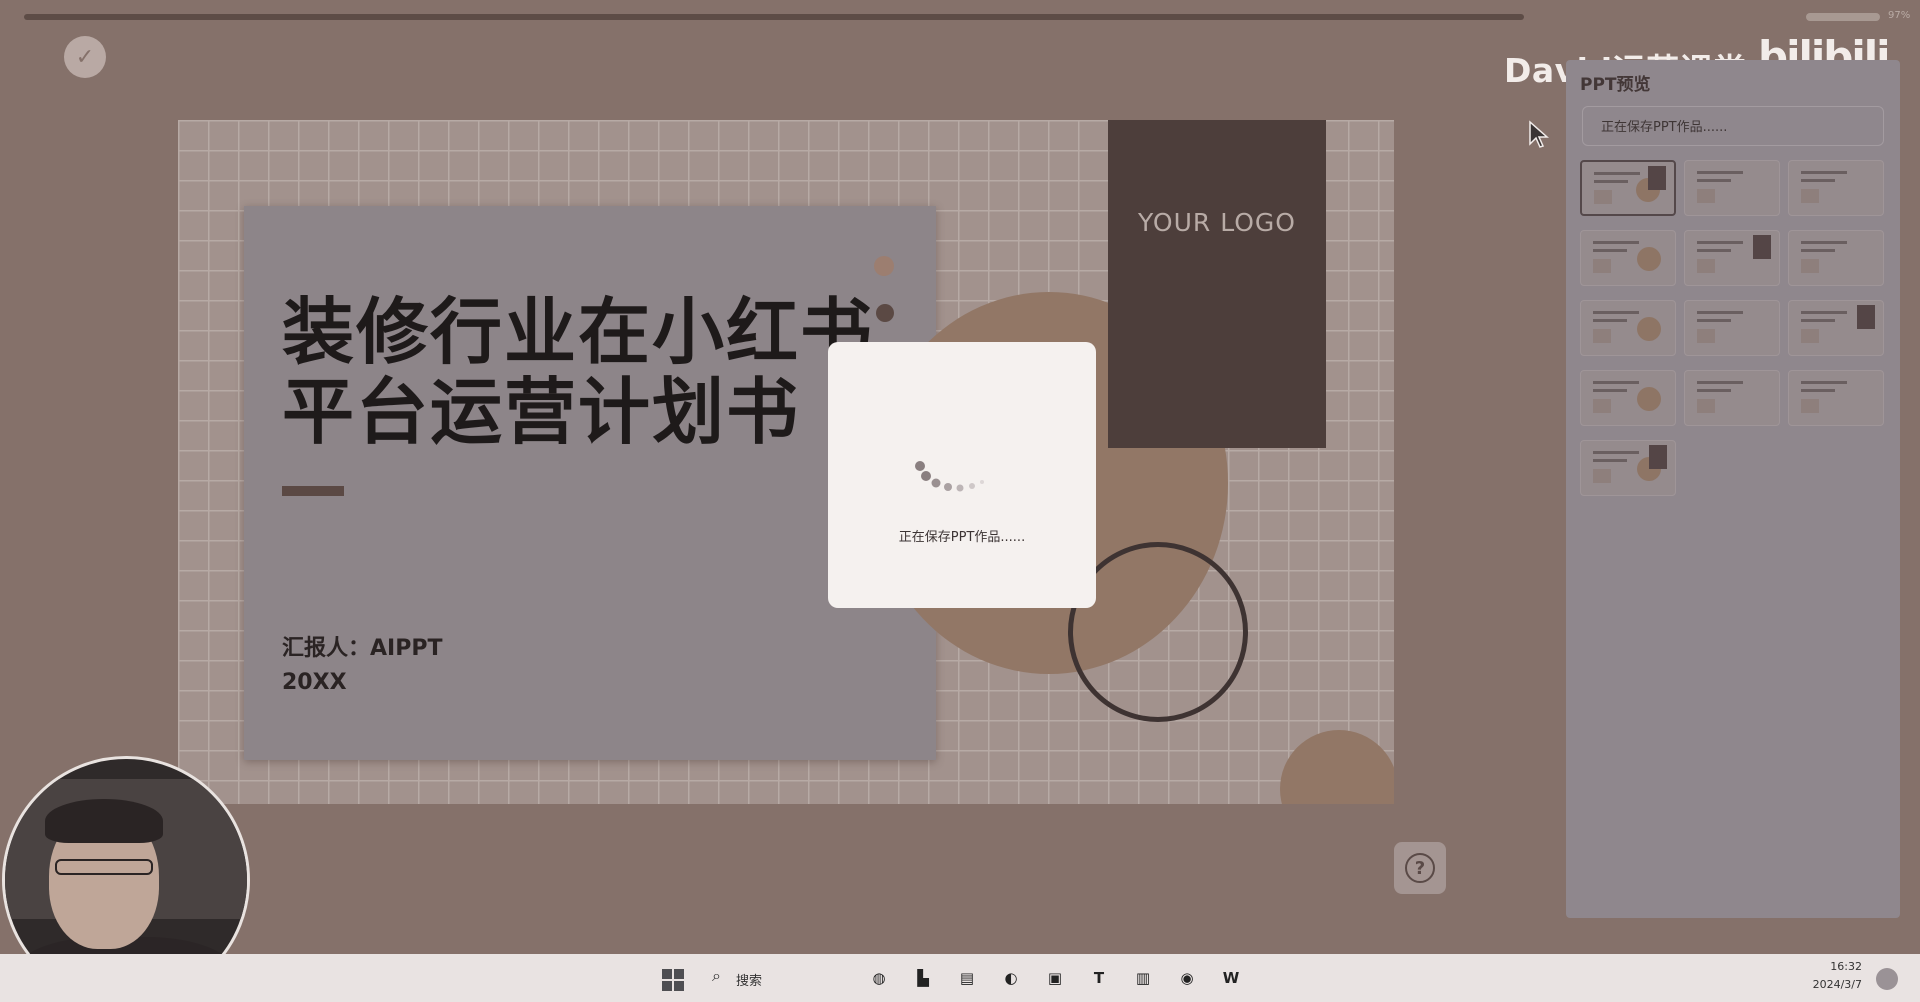 This screenshot has width=1920, height=1002. What do you see at coordinates (716, 976) in the screenshot?
I see `search-icon: ⌕` at bounding box center [716, 976].